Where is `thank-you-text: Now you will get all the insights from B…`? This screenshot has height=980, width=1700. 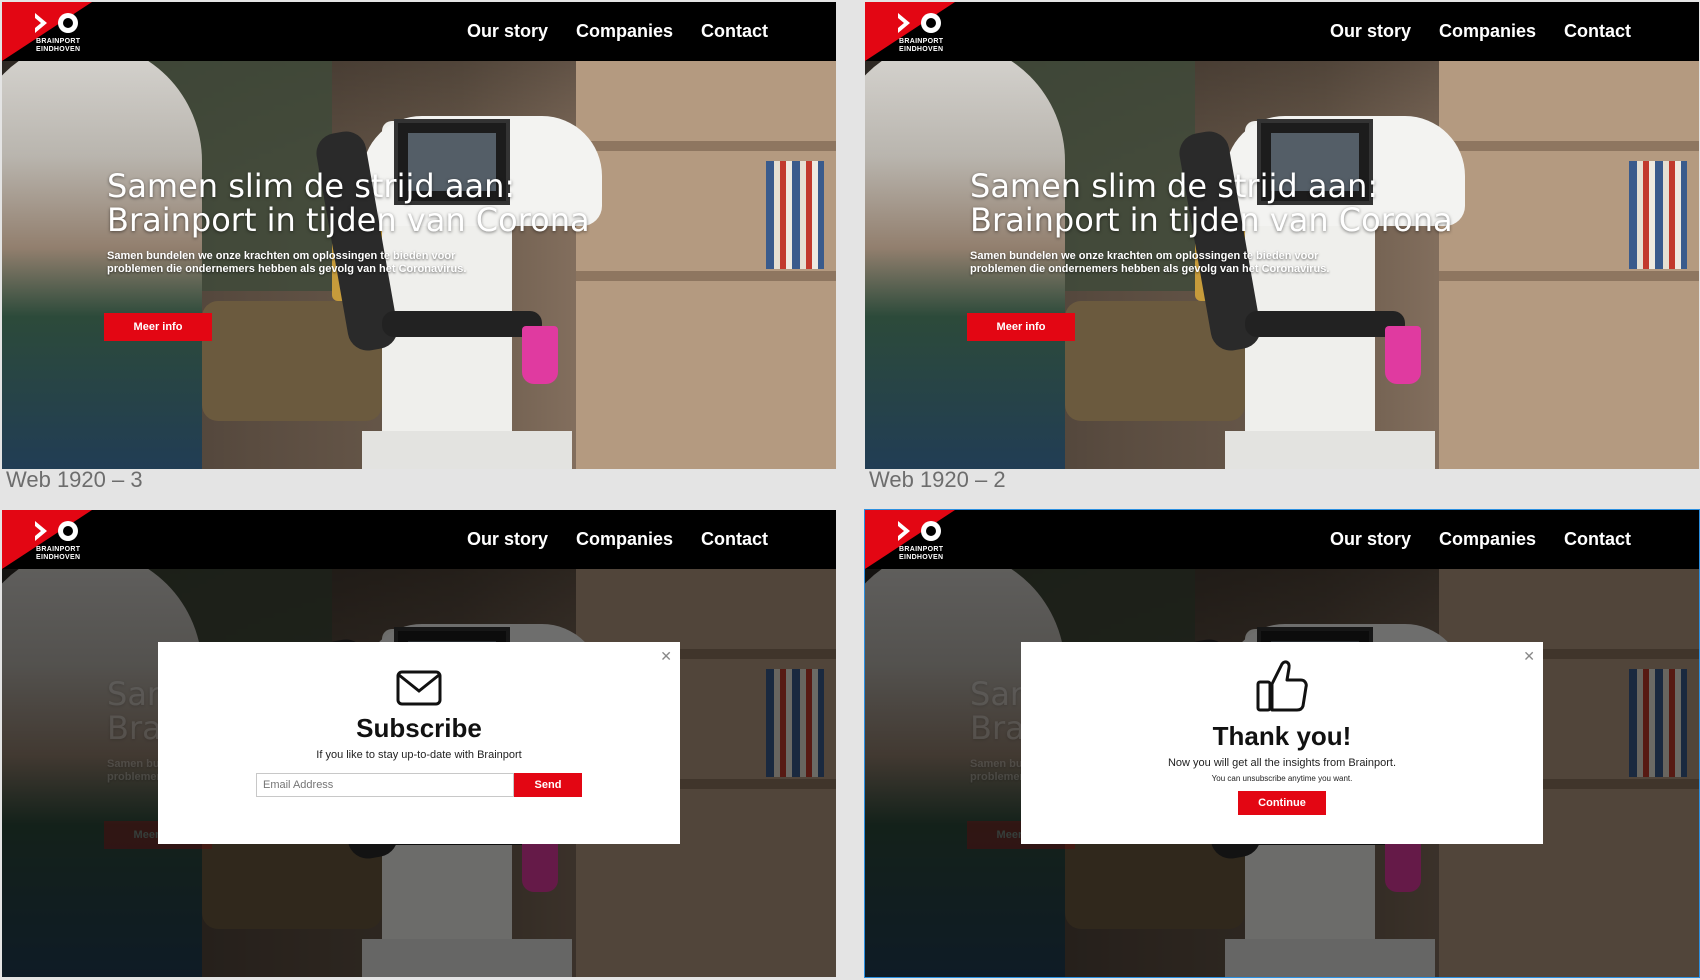 thank-you-text: Now you will get all the insights from B… is located at coordinates (1282, 763).